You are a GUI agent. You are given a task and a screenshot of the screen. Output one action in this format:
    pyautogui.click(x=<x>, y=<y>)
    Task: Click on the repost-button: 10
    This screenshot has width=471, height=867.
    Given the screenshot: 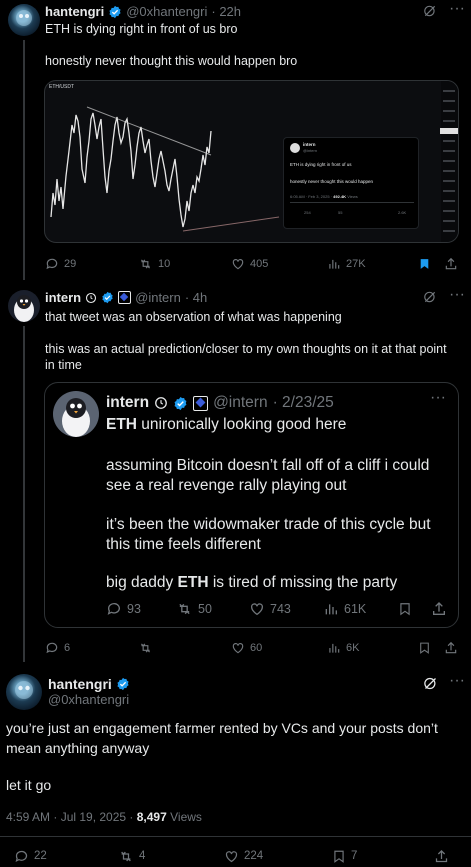 What is the action you would take?
    pyautogui.click(x=154, y=264)
    